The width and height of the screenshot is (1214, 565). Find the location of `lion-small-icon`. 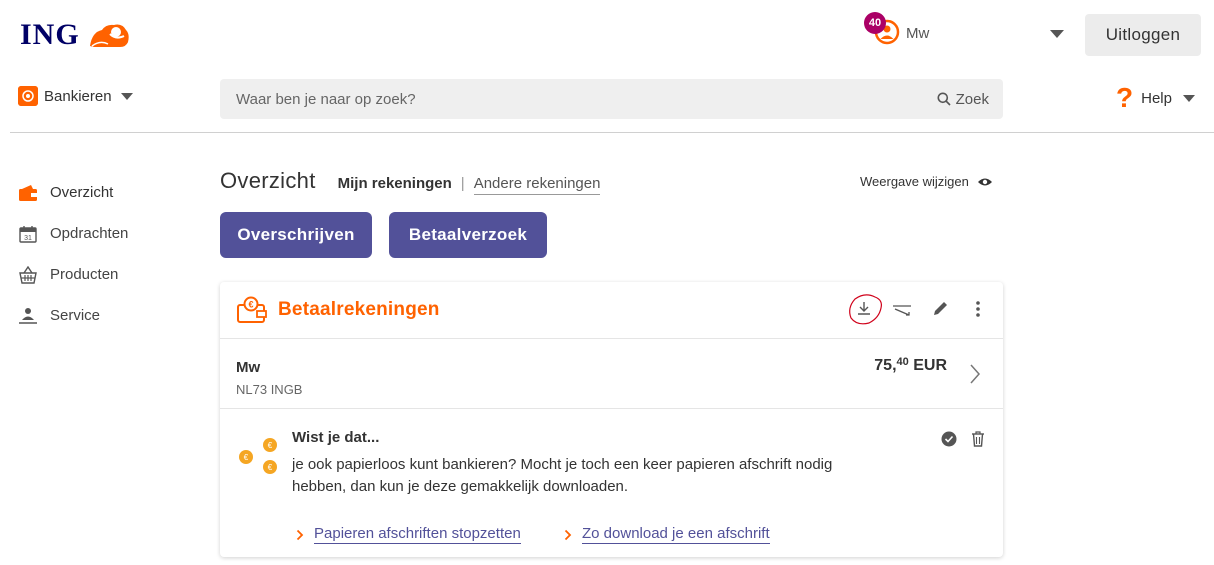

lion-small-icon is located at coordinates (28, 96).